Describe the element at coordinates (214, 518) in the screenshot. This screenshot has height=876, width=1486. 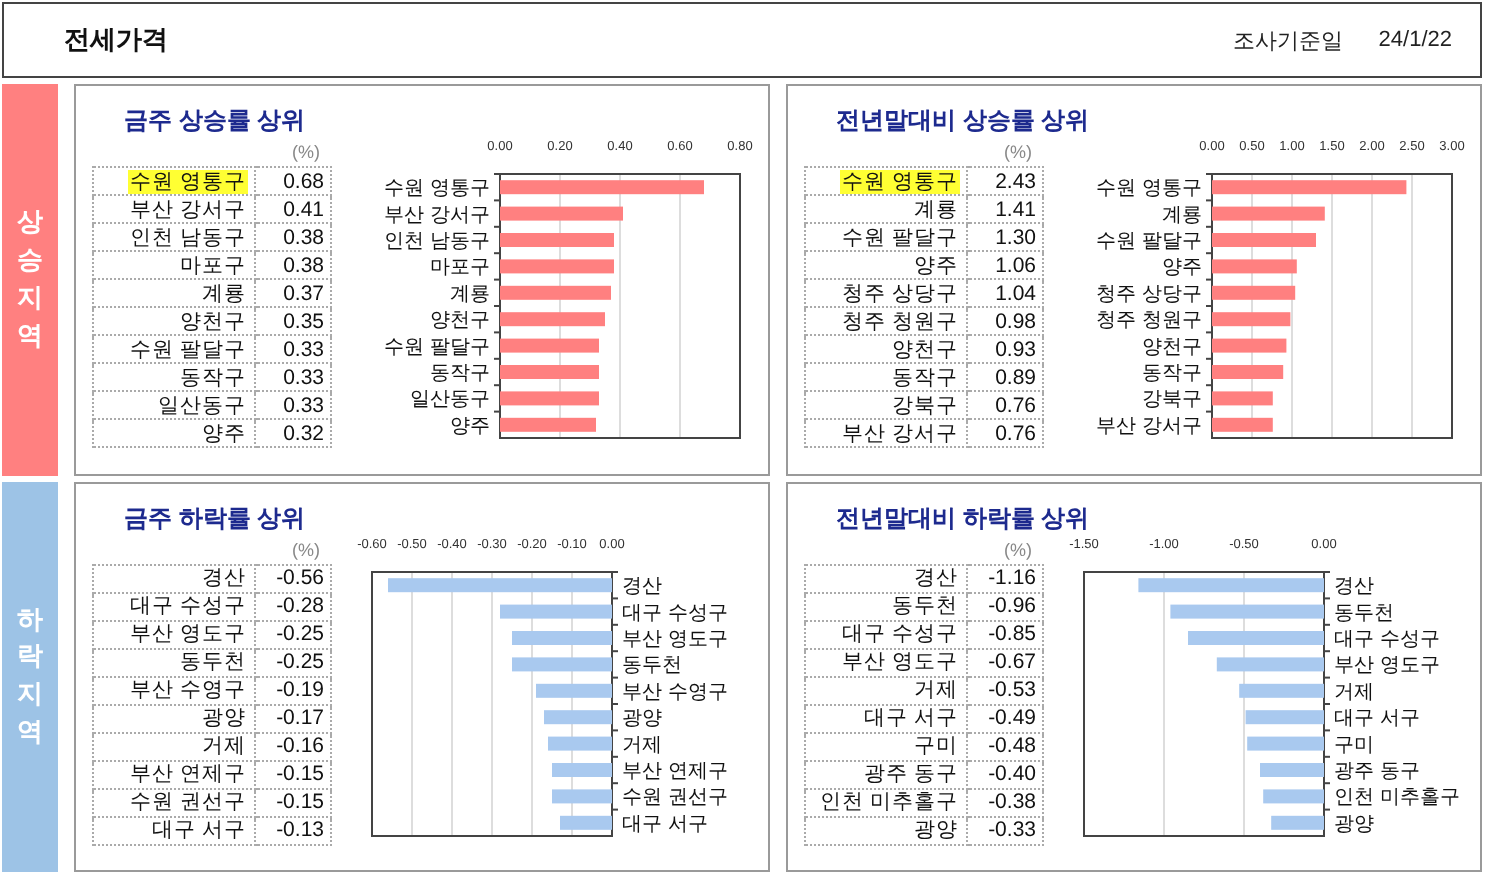
I see `panel-title: 금주 하락률 상위` at that location.